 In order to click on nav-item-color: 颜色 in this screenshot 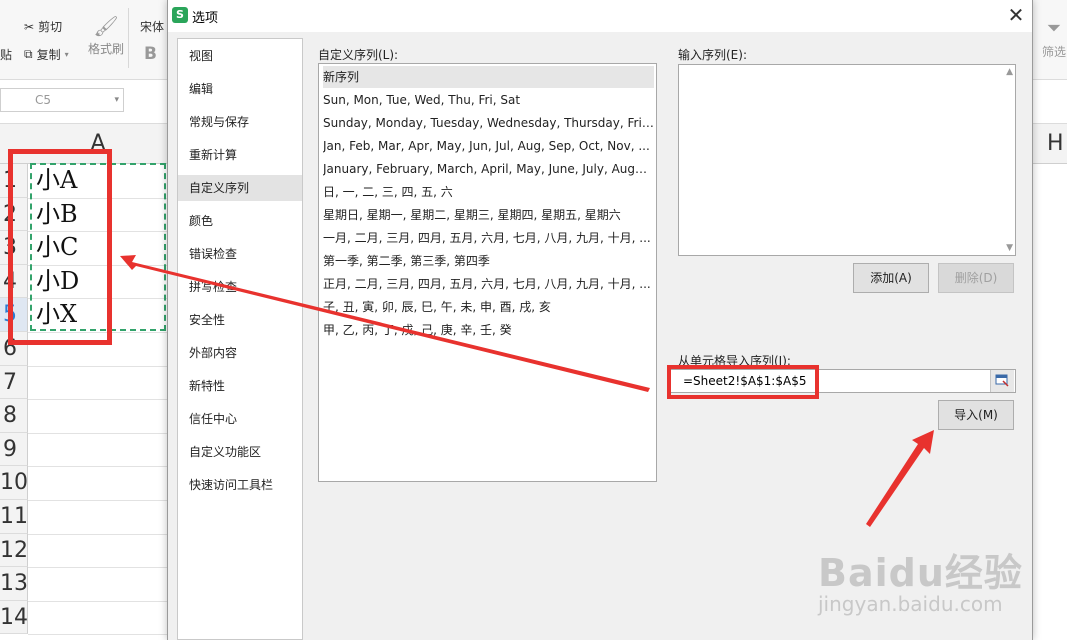, I will do `click(240, 221)`.